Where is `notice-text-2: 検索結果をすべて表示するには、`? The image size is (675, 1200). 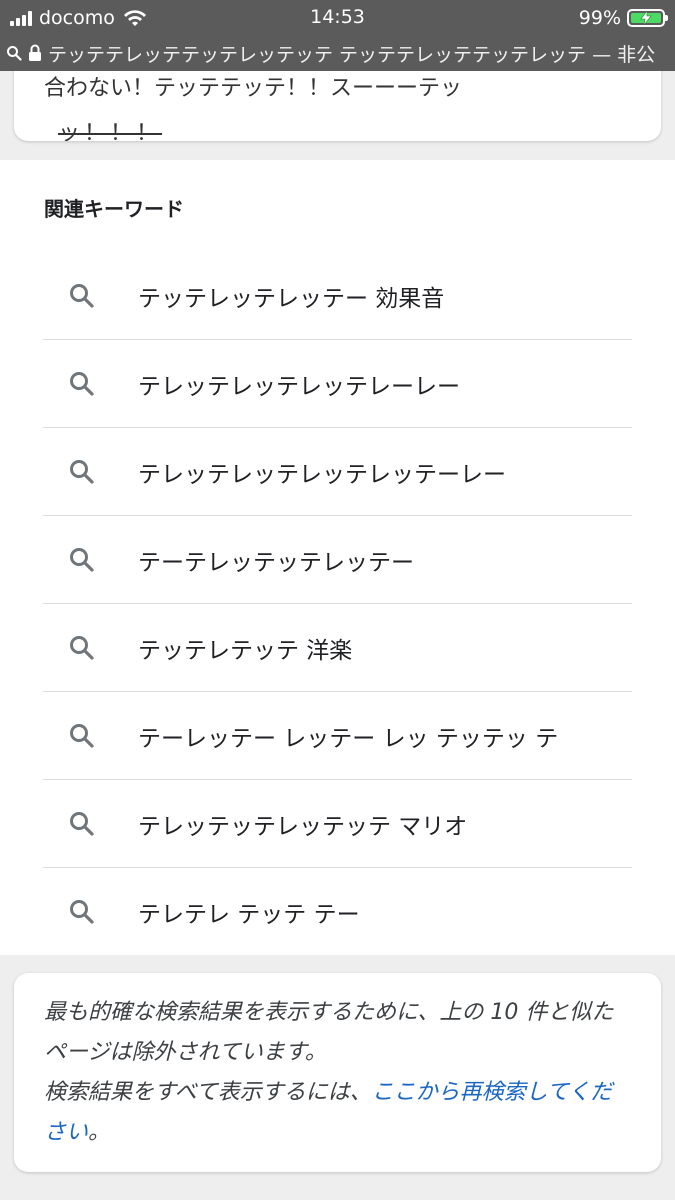
notice-text-2: 検索結果をすべて表示するには、 is located at coordinates (208, 1092).